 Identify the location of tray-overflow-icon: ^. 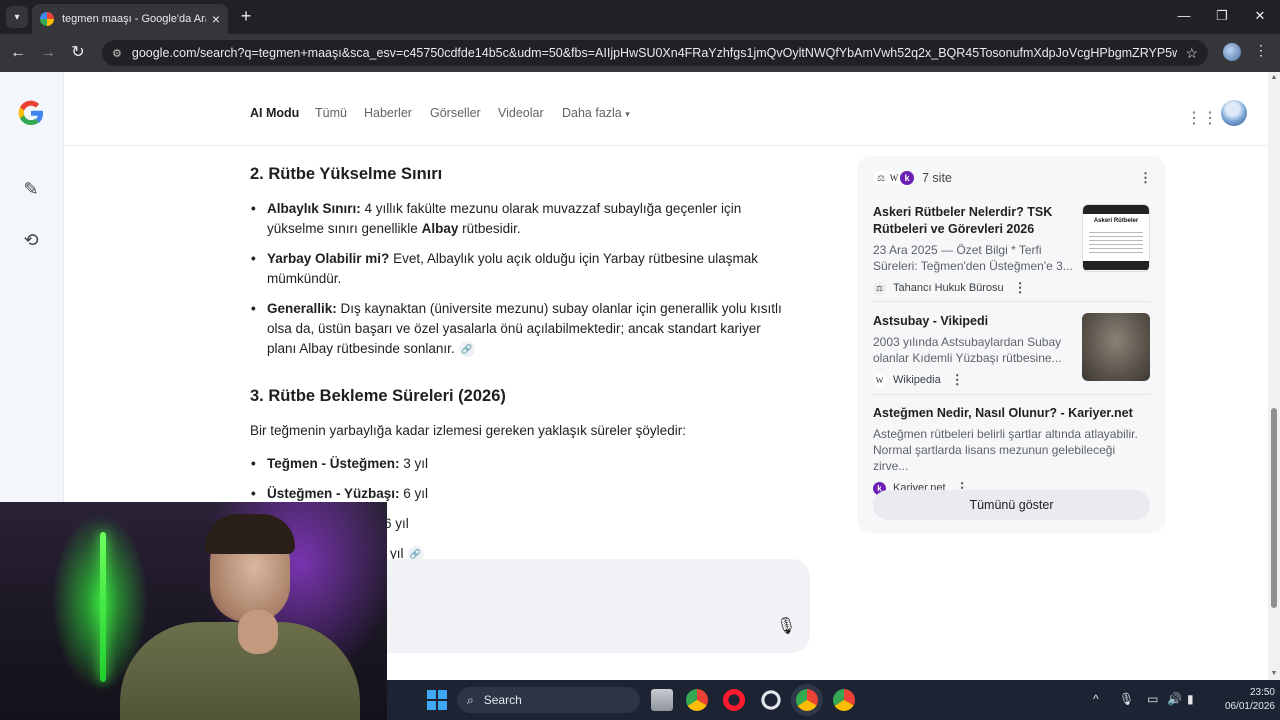
(1096, 699).